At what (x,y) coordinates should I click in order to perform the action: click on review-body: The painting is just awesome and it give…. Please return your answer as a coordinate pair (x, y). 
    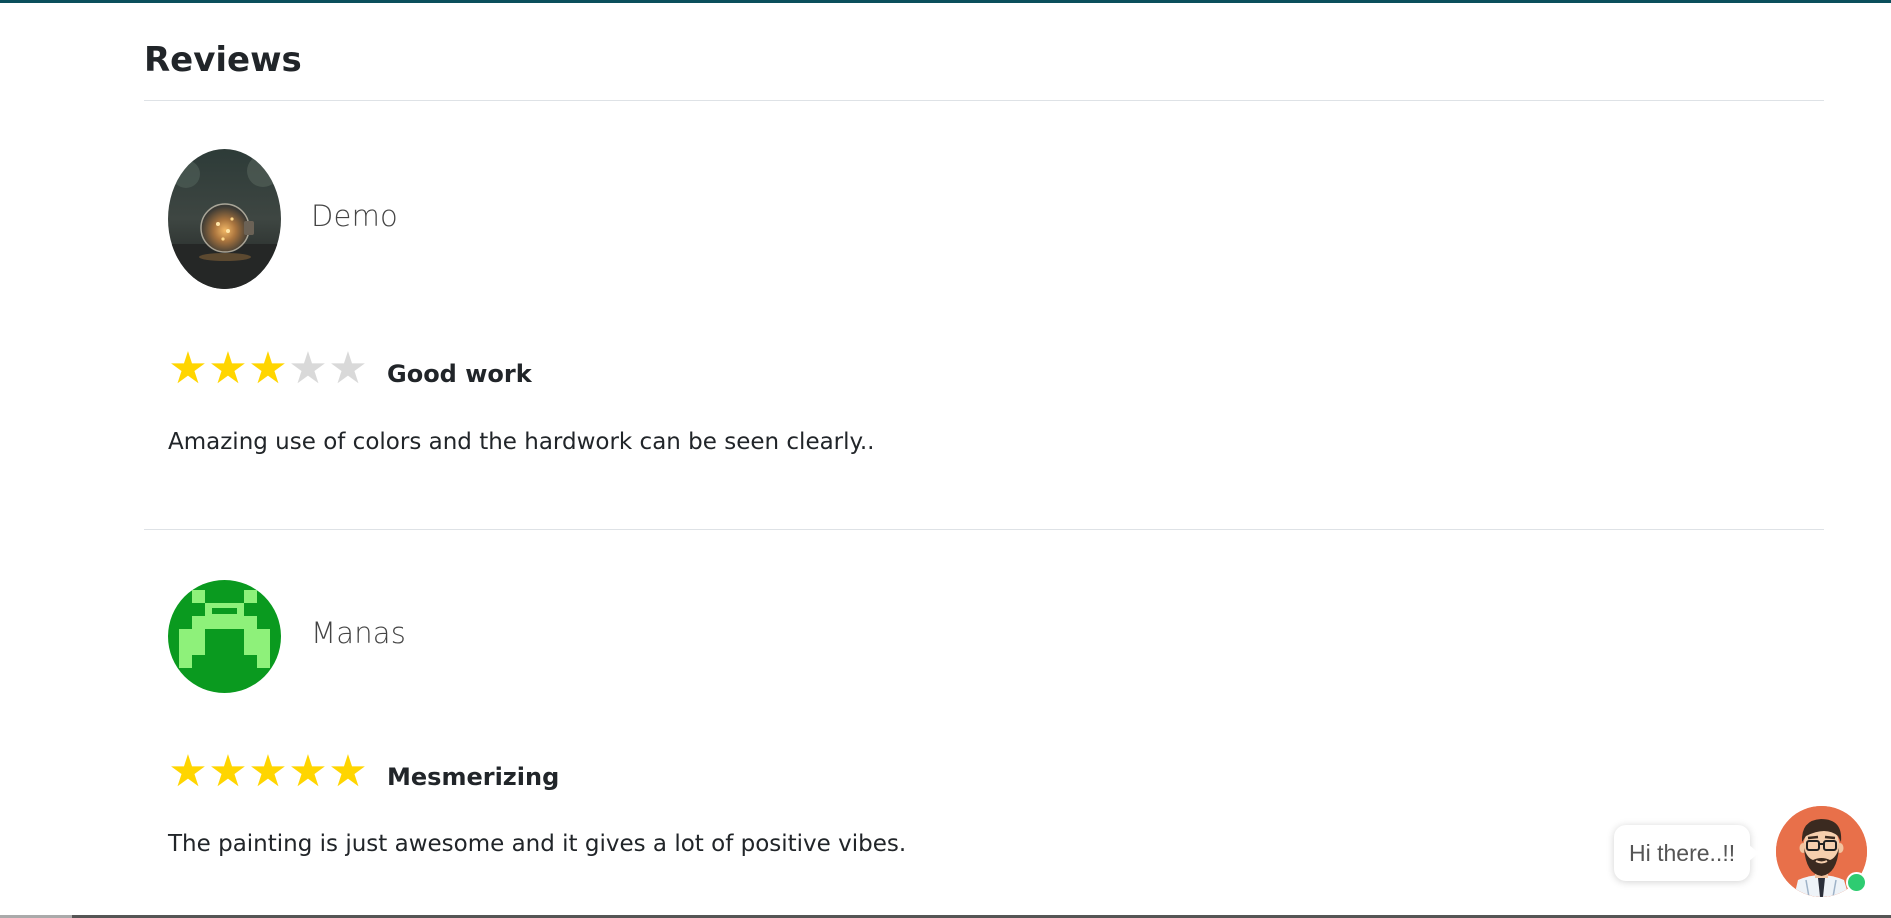
    Looking at the image, I should click on (537, 844).